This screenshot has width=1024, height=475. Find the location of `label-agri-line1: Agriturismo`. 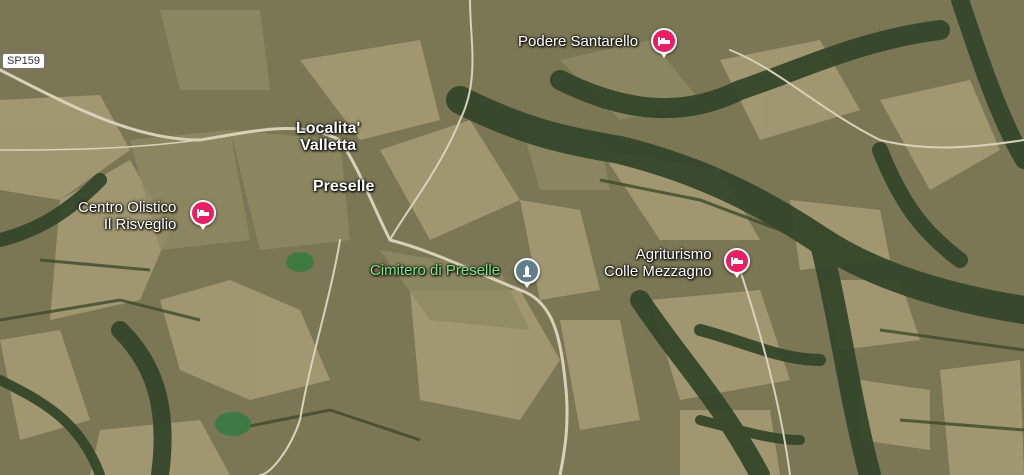

label-agri-line1: Agriturismo is located at coordinates (673, 254).